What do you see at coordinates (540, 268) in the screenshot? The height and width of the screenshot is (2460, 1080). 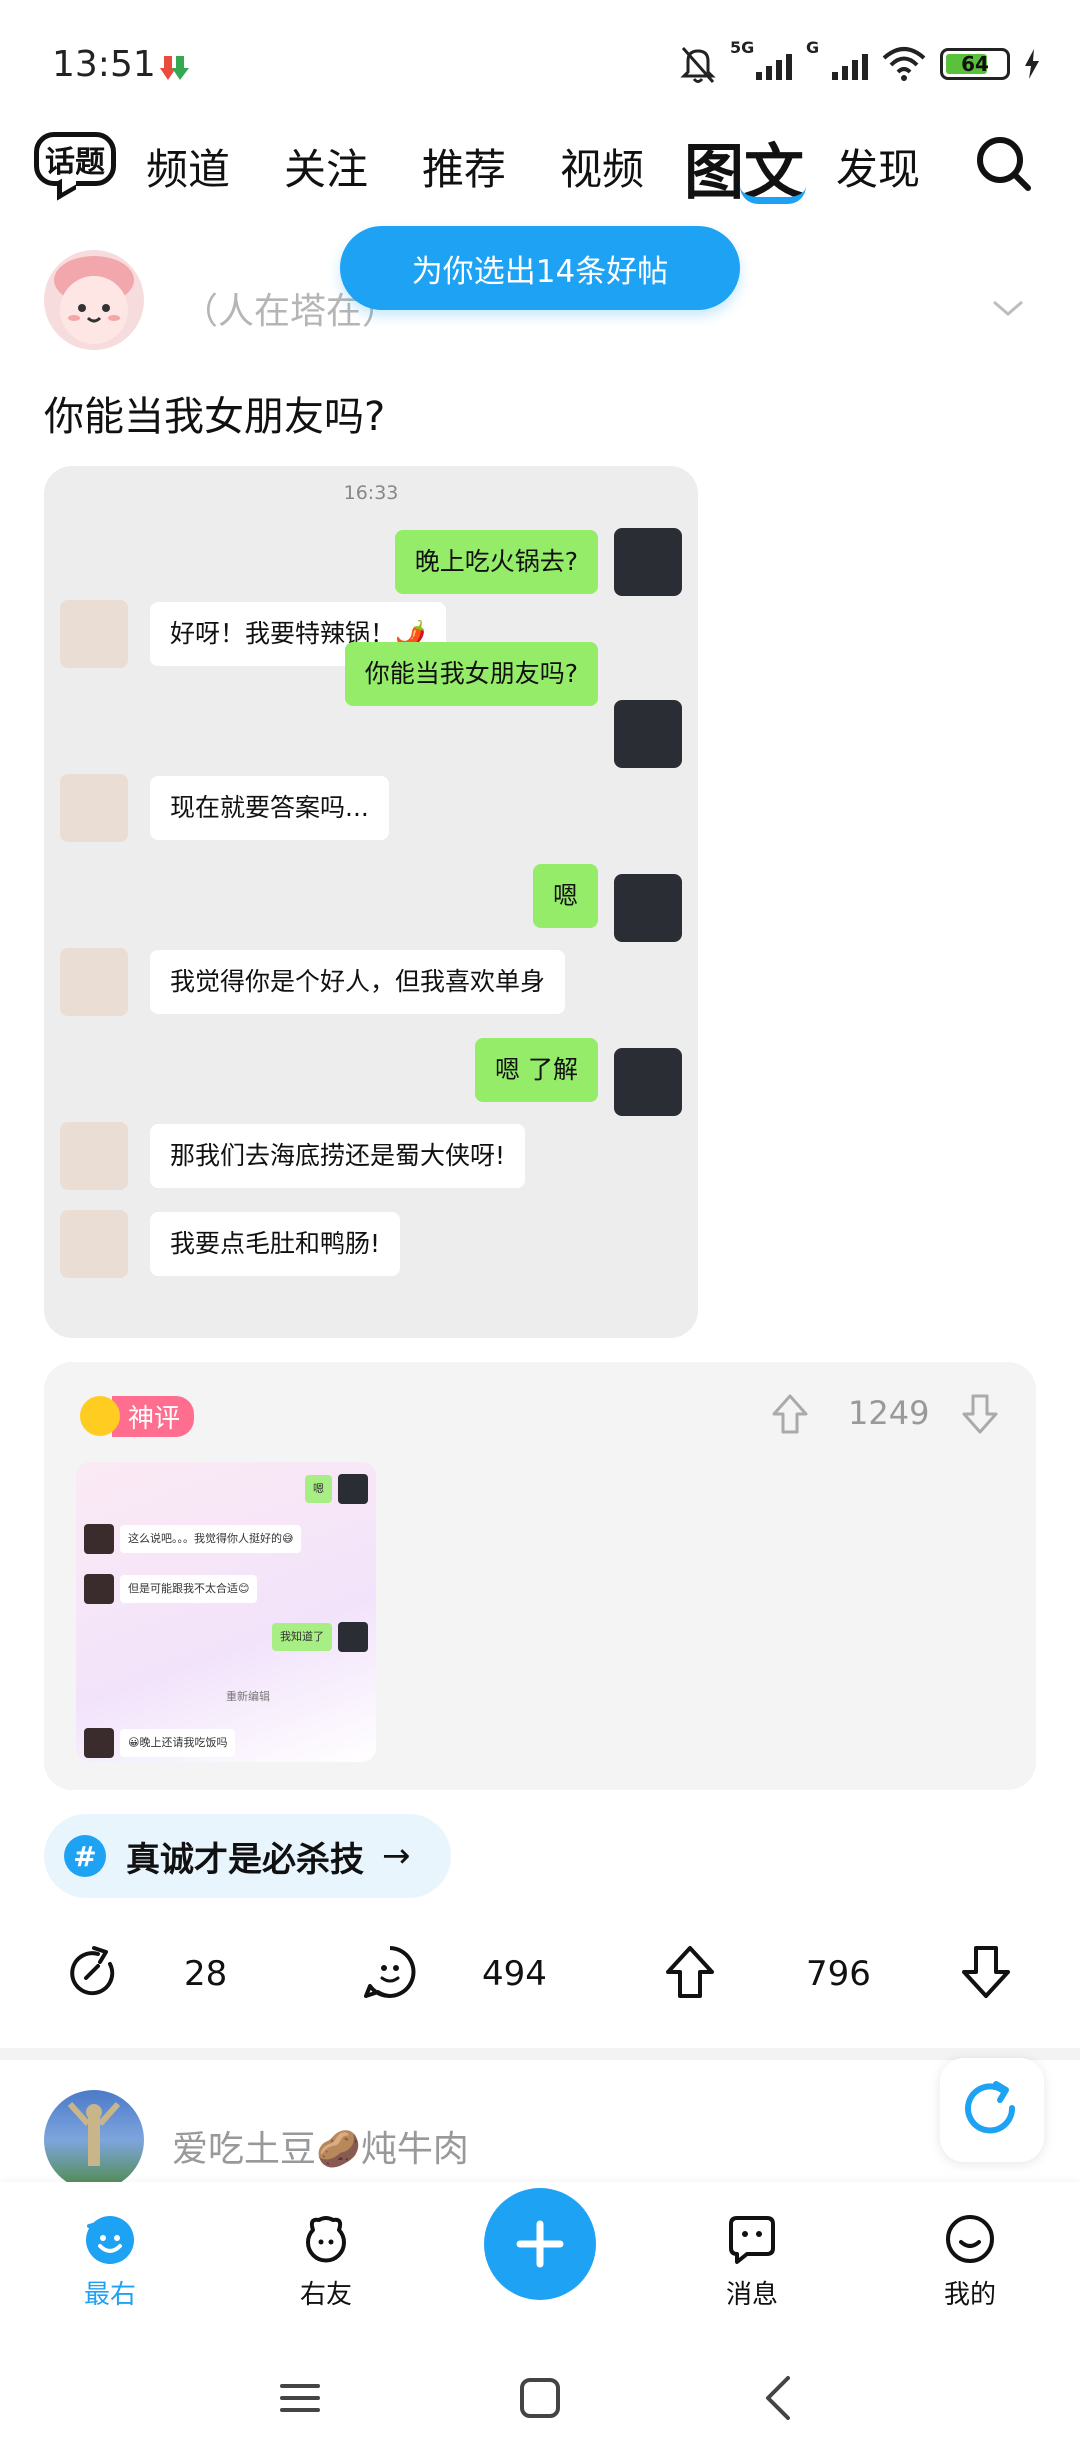 I see `refresh-toast: 为你选出14条好帖` at bounding box center [540, 268].